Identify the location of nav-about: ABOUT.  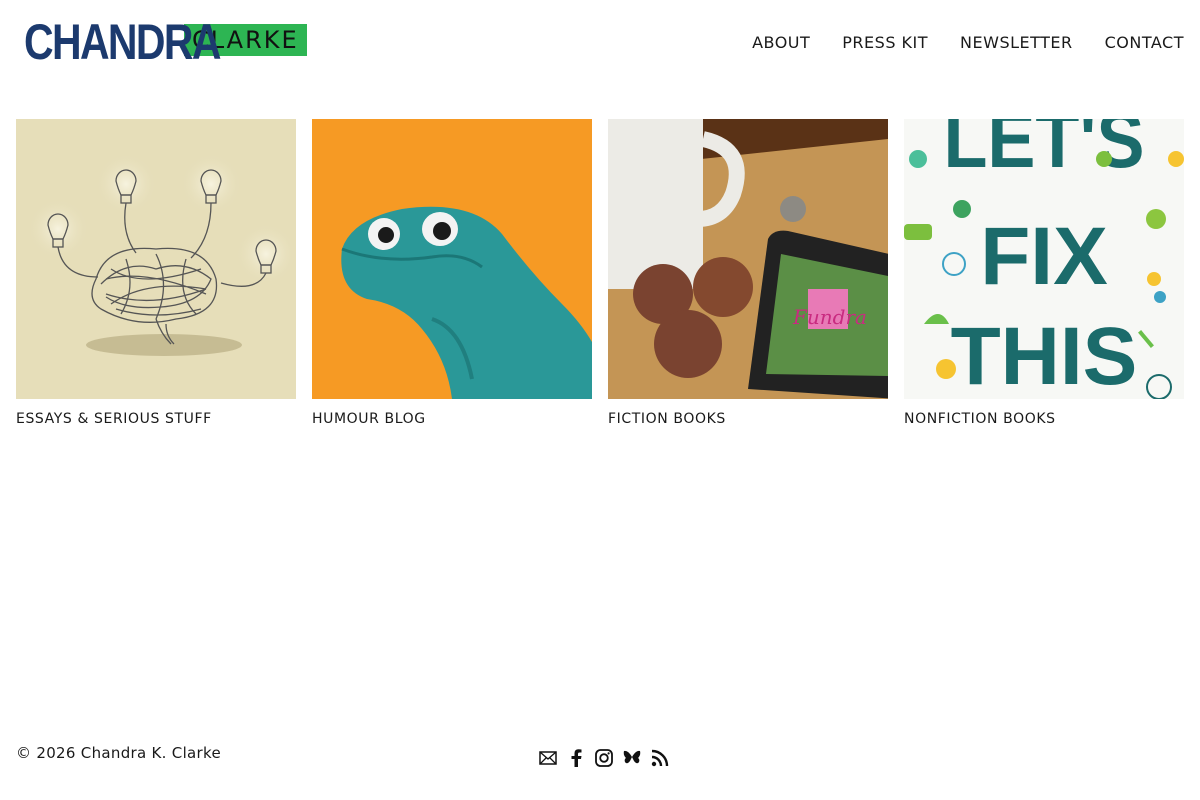
(781, 43).